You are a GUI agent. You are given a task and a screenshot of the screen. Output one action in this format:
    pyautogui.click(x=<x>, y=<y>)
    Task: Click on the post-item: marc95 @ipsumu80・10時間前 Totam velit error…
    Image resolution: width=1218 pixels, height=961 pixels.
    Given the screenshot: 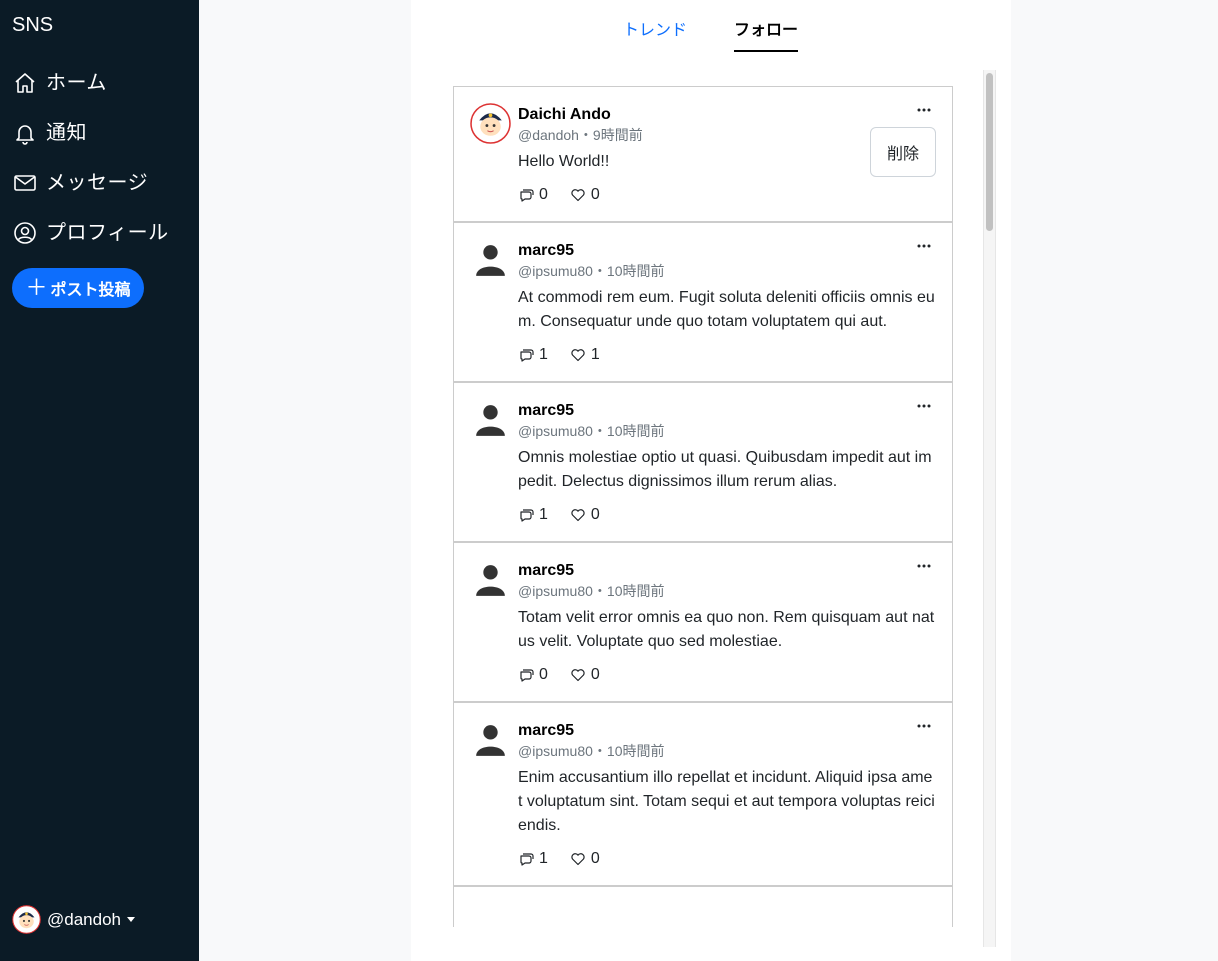 What is the action you would take?
    pyautogui.click(x=703, y=623)
    